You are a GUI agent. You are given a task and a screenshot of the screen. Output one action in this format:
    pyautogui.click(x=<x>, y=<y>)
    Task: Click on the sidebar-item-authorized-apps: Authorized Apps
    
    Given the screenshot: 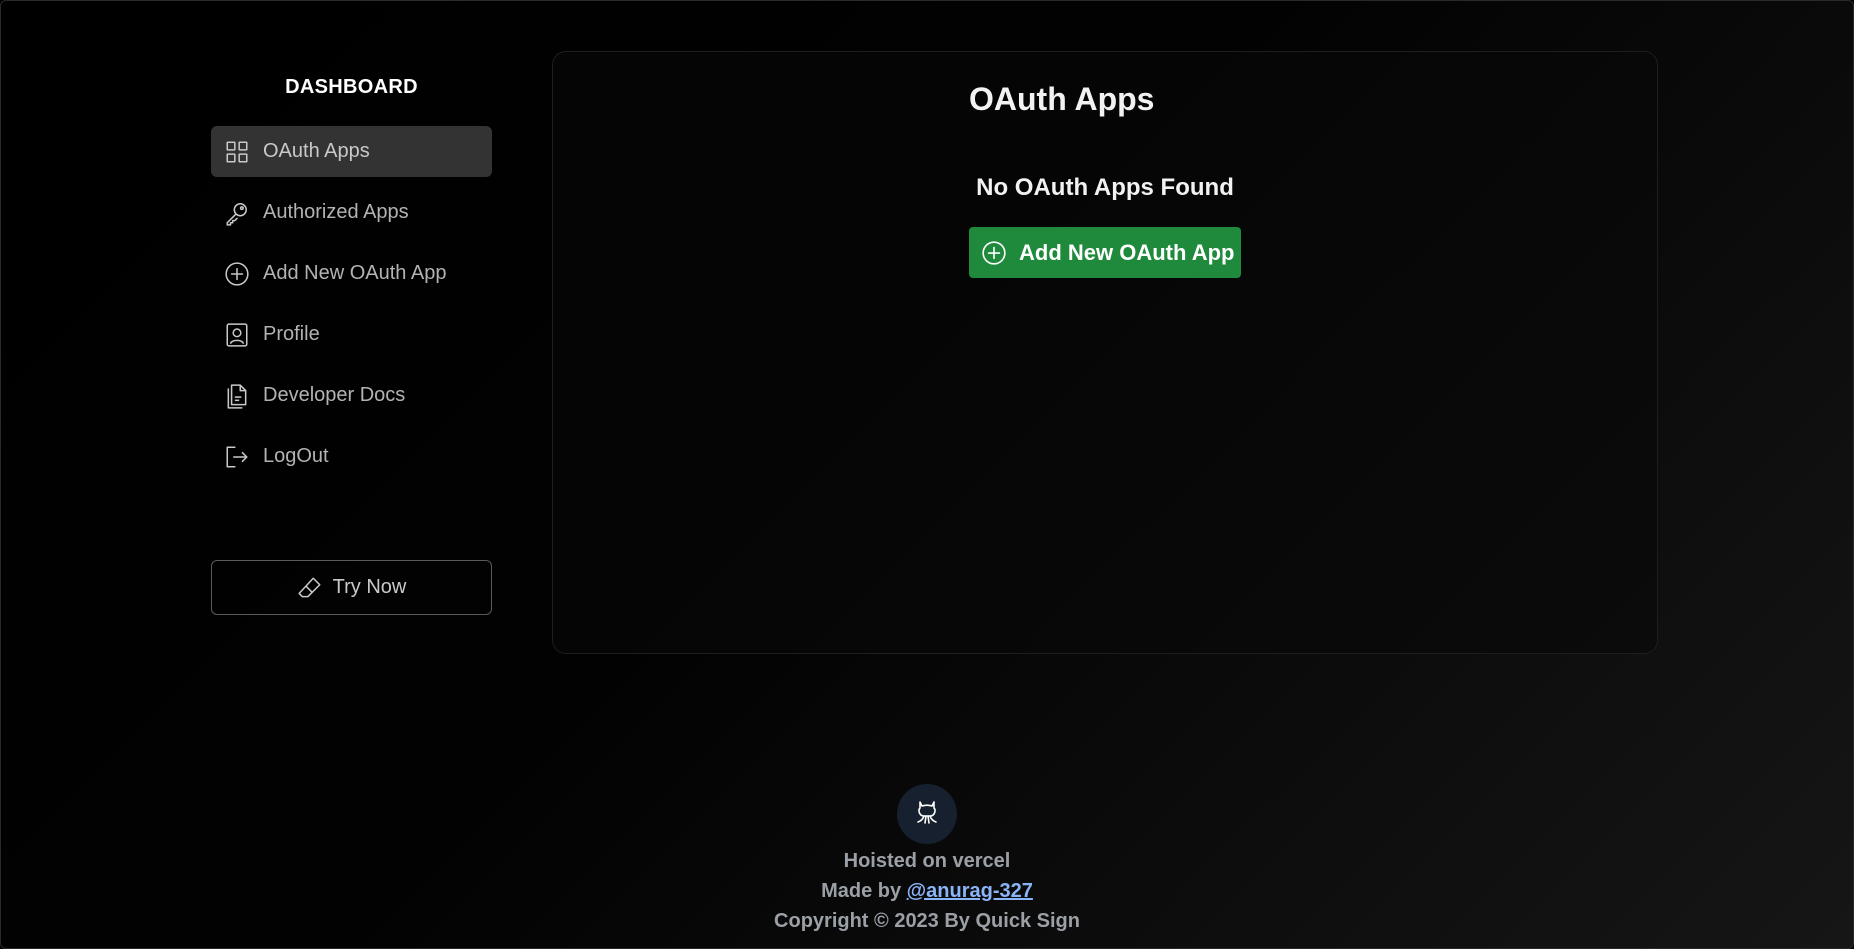 What is the action you would take?
    pyautogui.click(x=351, y=212)
    